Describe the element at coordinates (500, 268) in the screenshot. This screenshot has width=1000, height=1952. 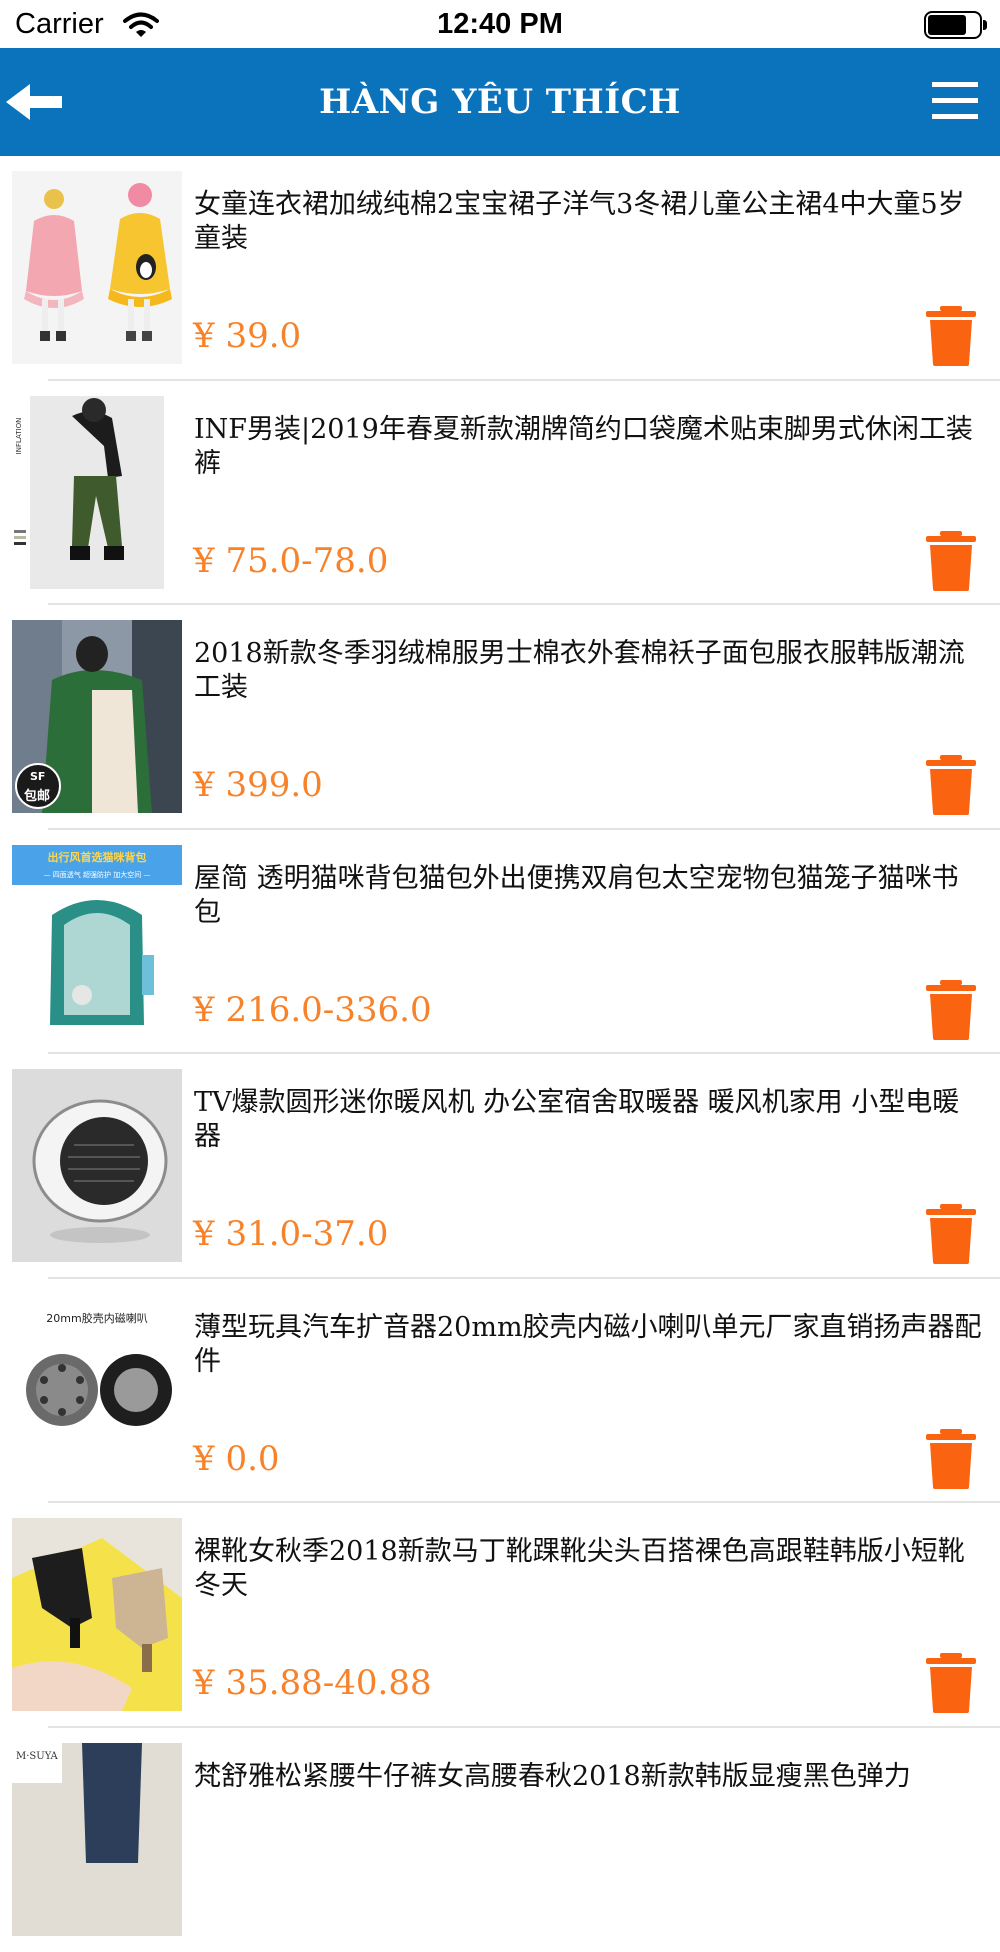
I see `list-item: 女童连衣裙加绒纯棉2宝宝裙子洋气3冬裙儿童公主裙4中大童5岁童装 ¥ 39.0` at that location.